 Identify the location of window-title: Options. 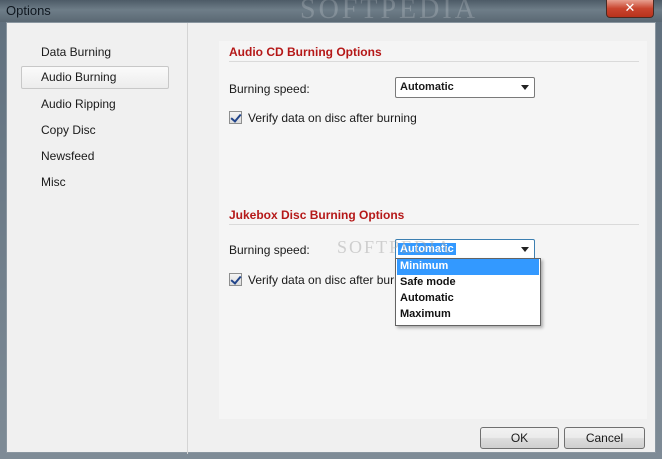
(28, 10).